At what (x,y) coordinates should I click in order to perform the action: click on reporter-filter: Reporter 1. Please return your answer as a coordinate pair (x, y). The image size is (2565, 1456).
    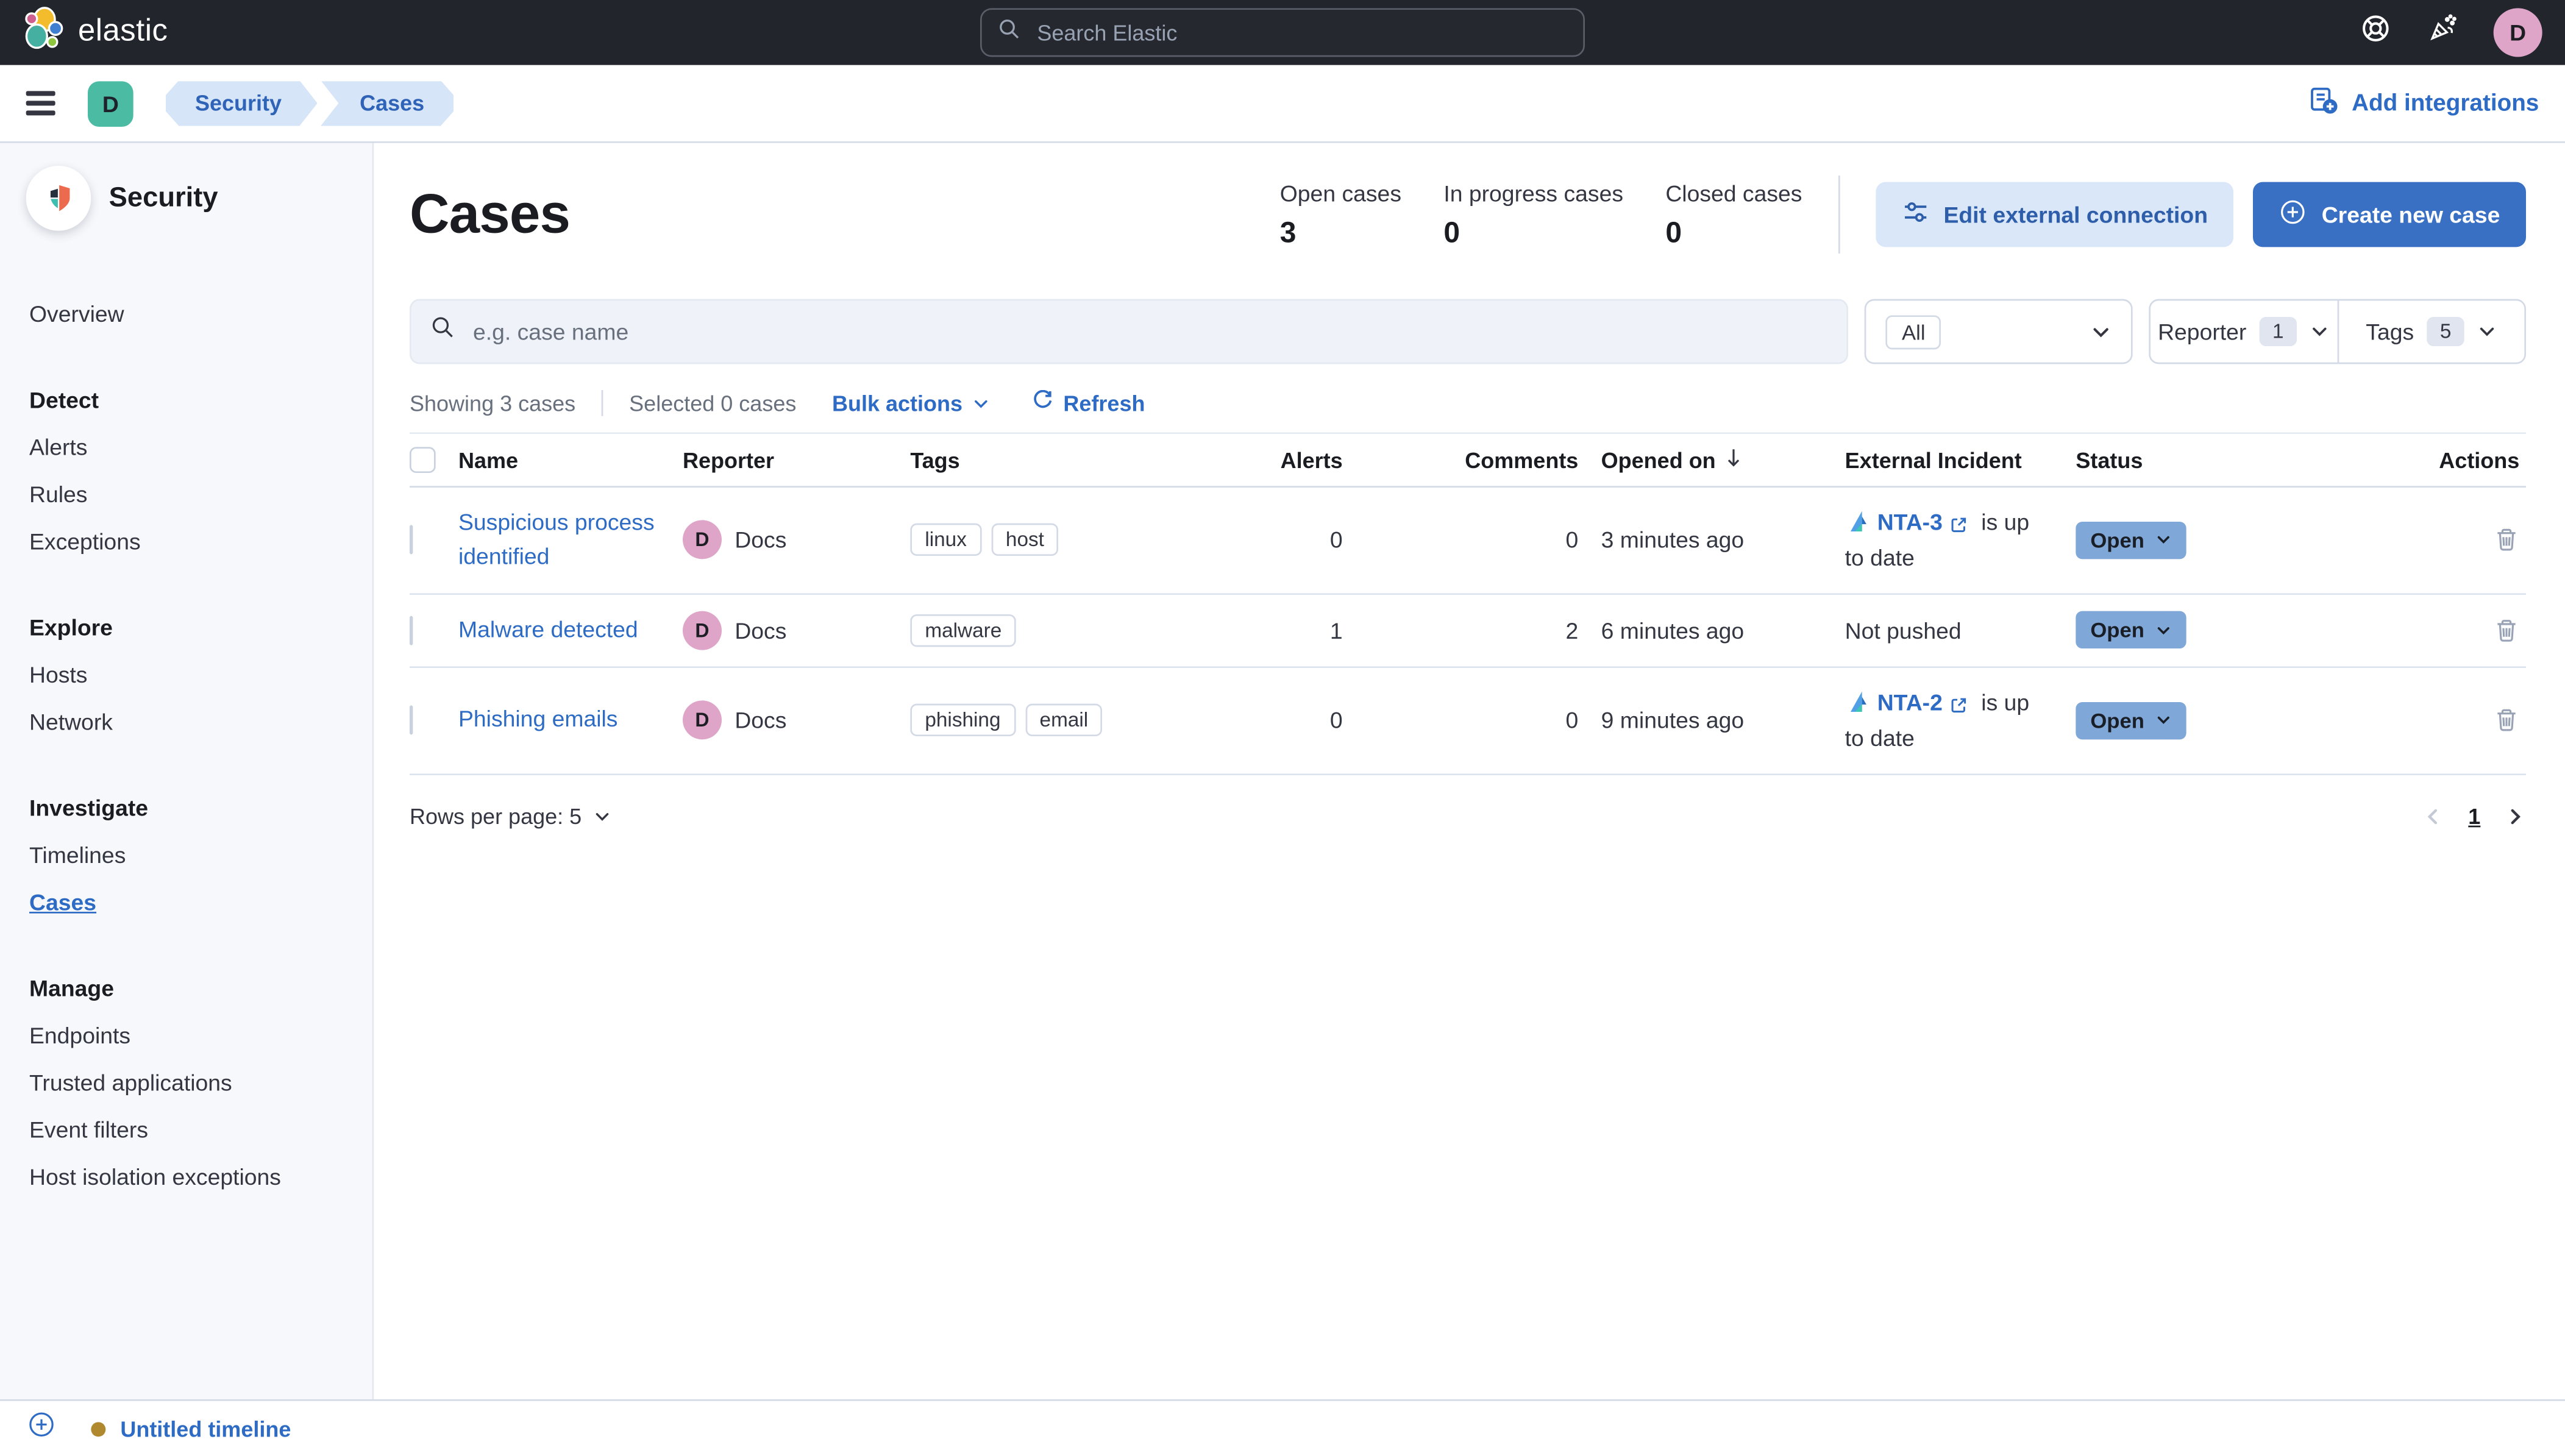
    Looking at the image, I should click on (2243, 331).